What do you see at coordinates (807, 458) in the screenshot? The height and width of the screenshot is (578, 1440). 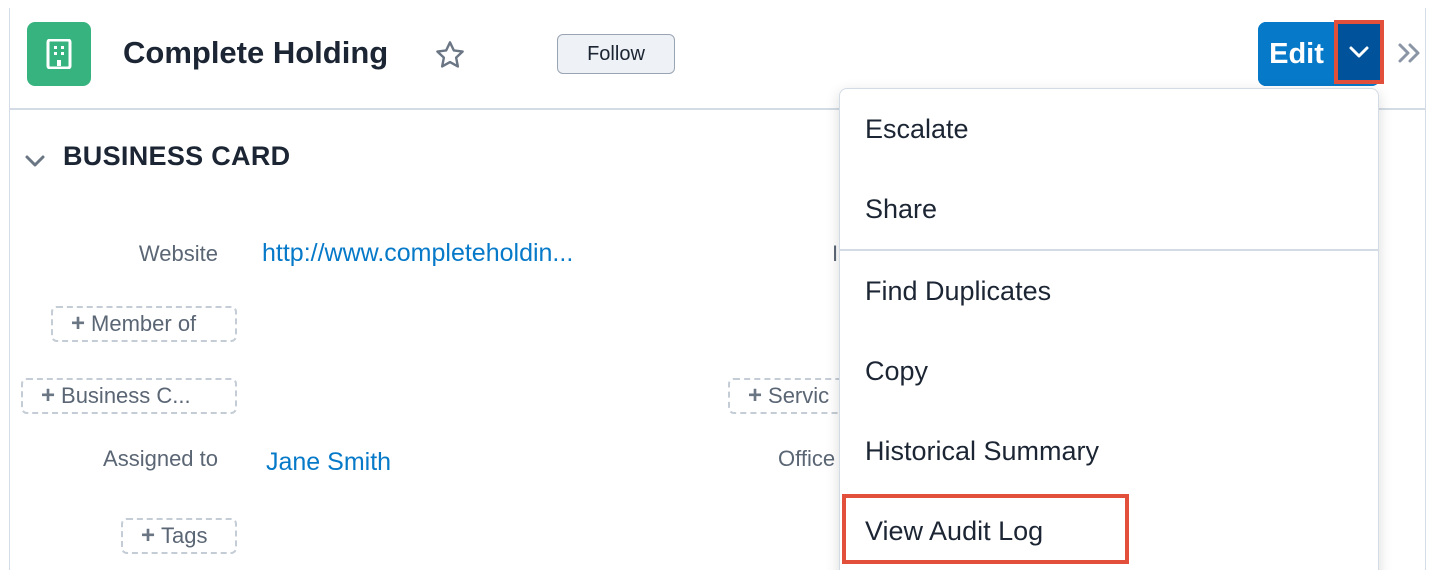 I see `office-label: Office` at bounding box center [807, 458].